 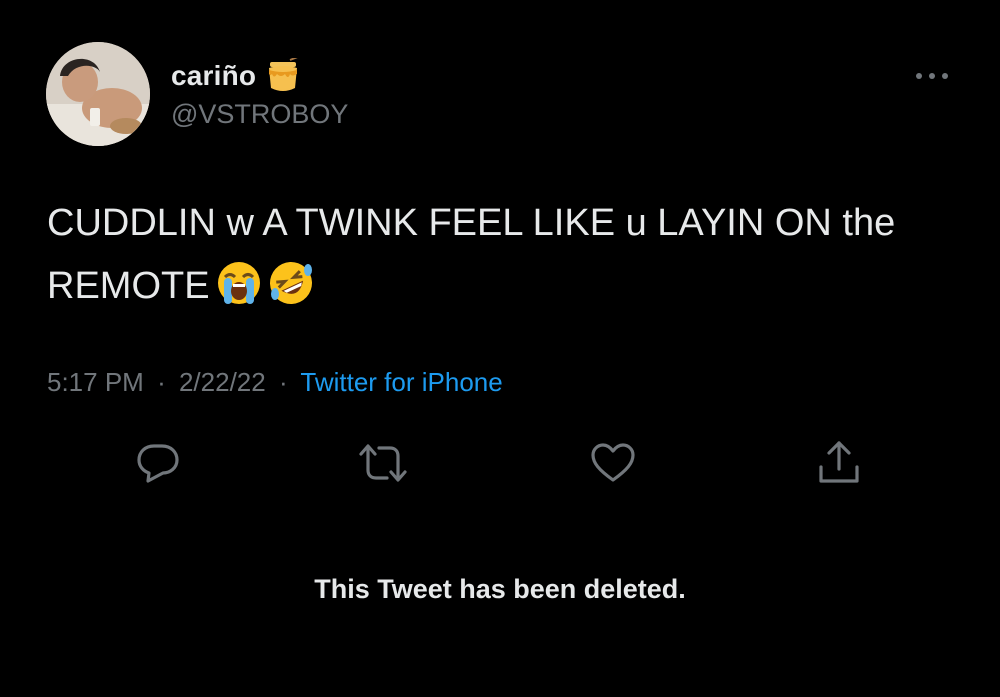 I want to click on retweet-icon, so click(x=383, y=463).